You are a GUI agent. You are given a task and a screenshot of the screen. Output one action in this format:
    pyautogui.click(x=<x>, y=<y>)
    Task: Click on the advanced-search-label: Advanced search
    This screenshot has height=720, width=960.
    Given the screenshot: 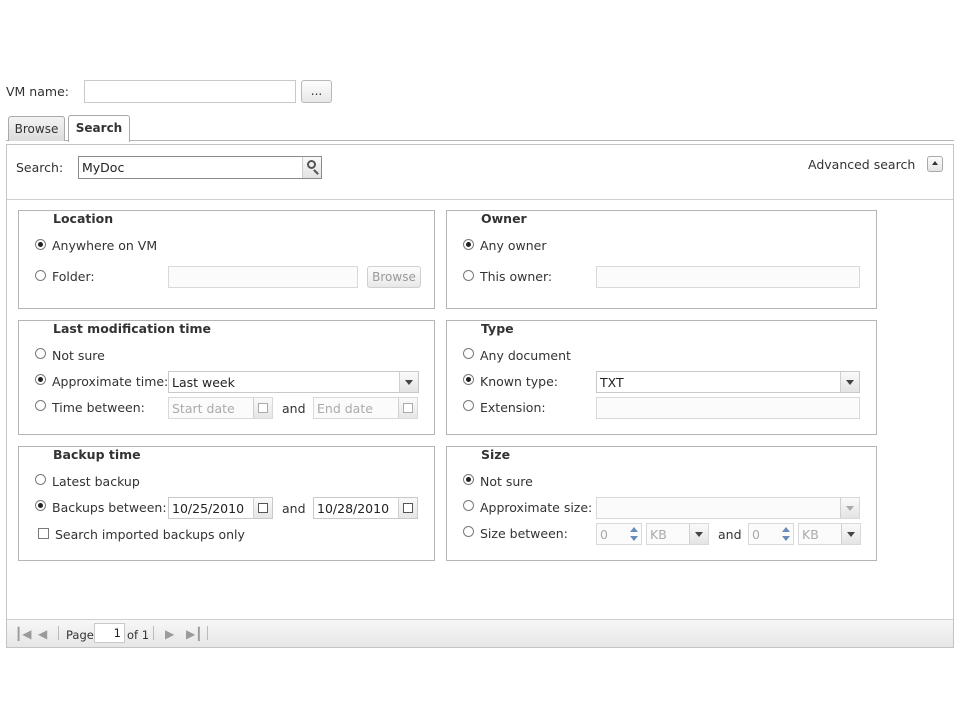 What is the action you would take?
    pyautogui.click(x=861, y=165)
    